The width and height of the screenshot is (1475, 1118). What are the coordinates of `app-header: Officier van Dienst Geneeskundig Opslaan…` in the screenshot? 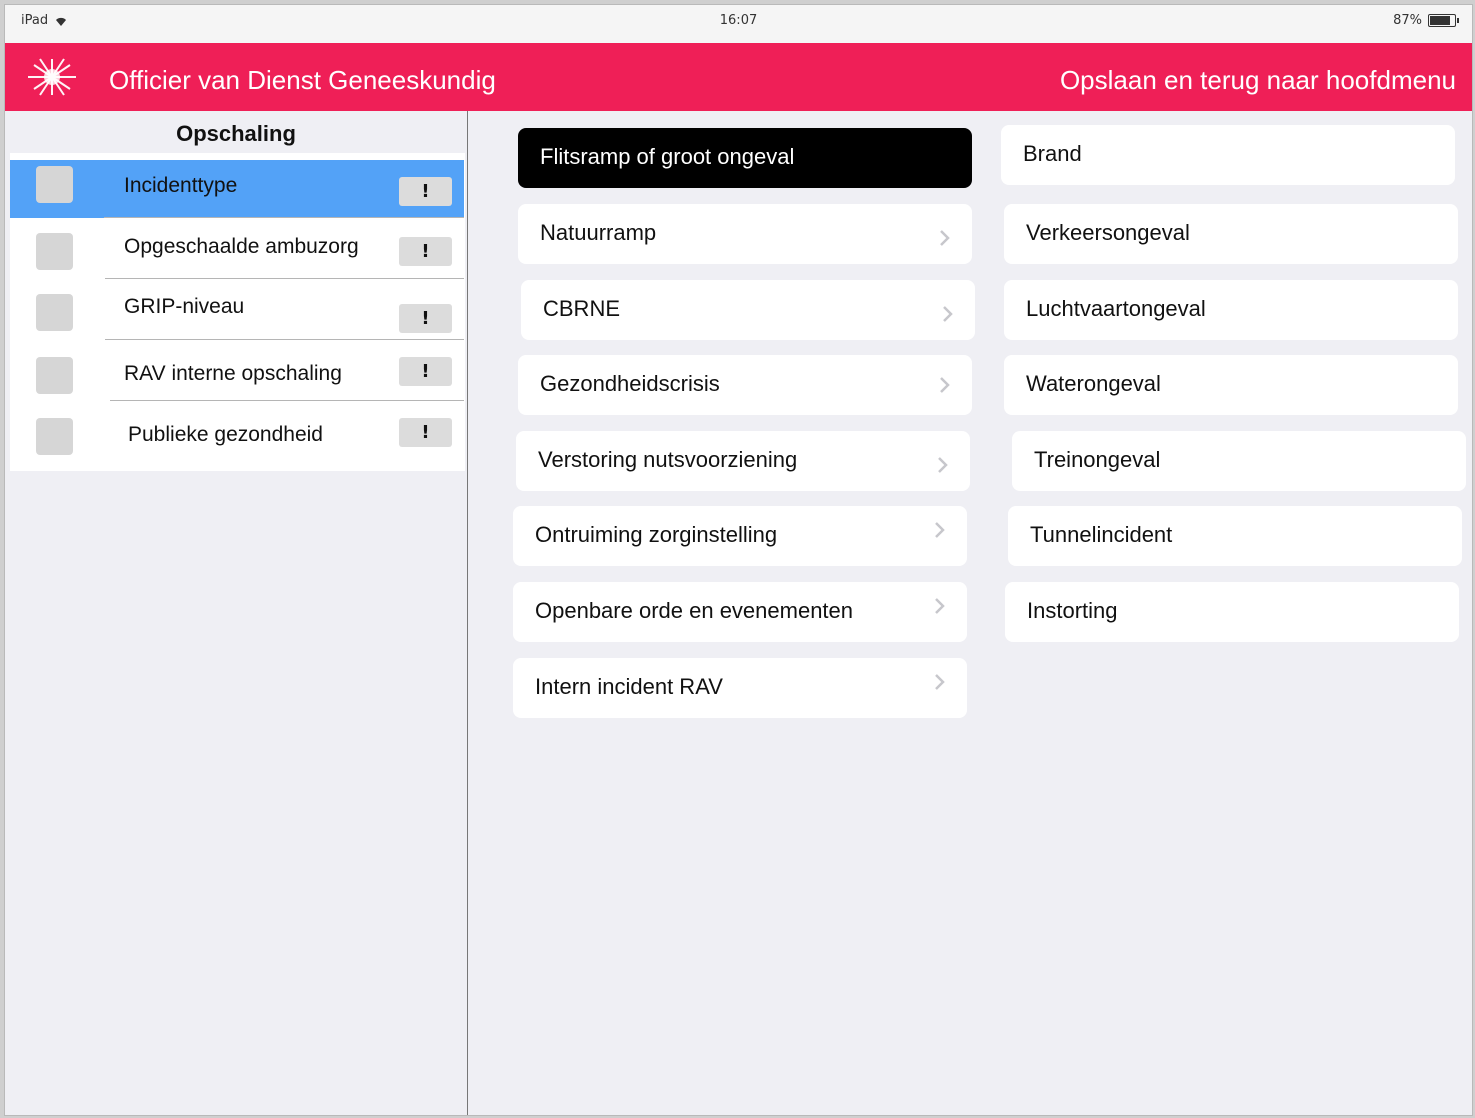 It's located at (738, 77).